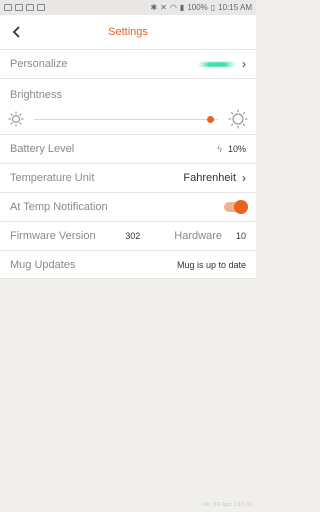  What do you see at coordinates (241, 207) in the screenshot?
I see `toggle-knob` at bounding box center [241, 207].